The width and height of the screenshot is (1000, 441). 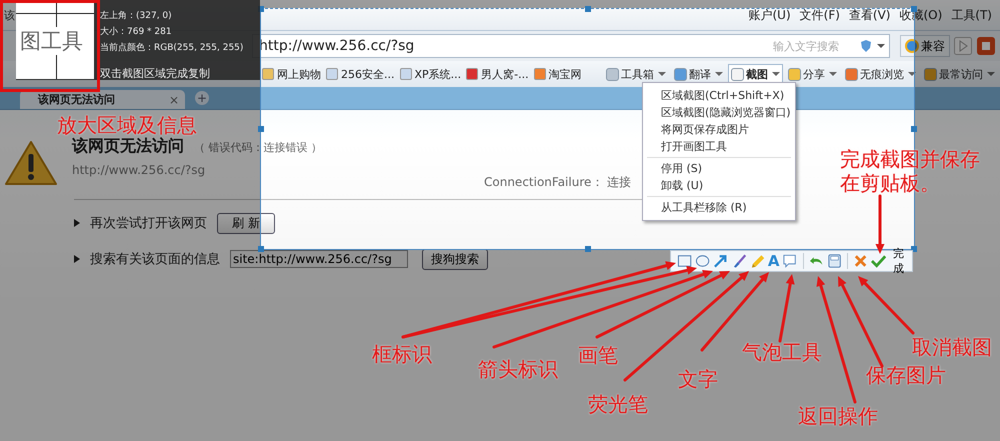 What do you see at coordinates (598, 355) in the screenshot?
I see `annotation-label: 画笔` at bounding box center [598, 355].